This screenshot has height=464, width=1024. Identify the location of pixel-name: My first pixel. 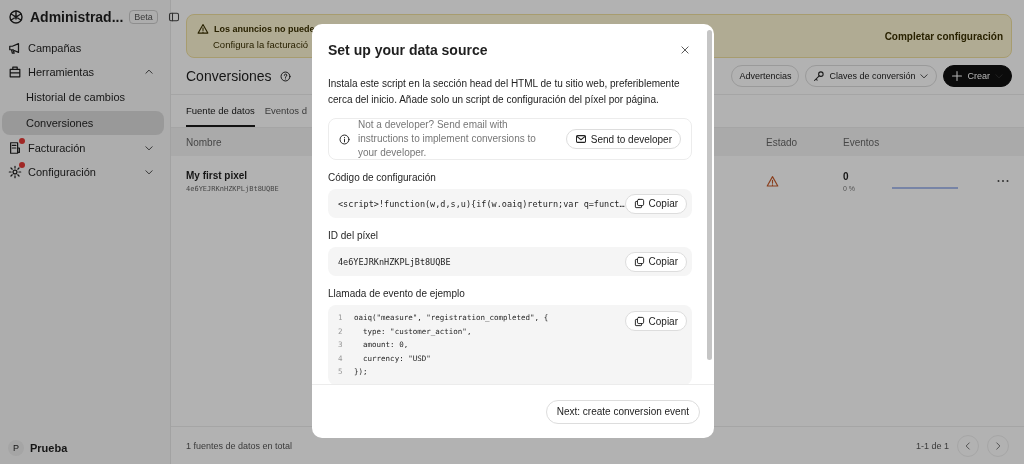
(217, 175).